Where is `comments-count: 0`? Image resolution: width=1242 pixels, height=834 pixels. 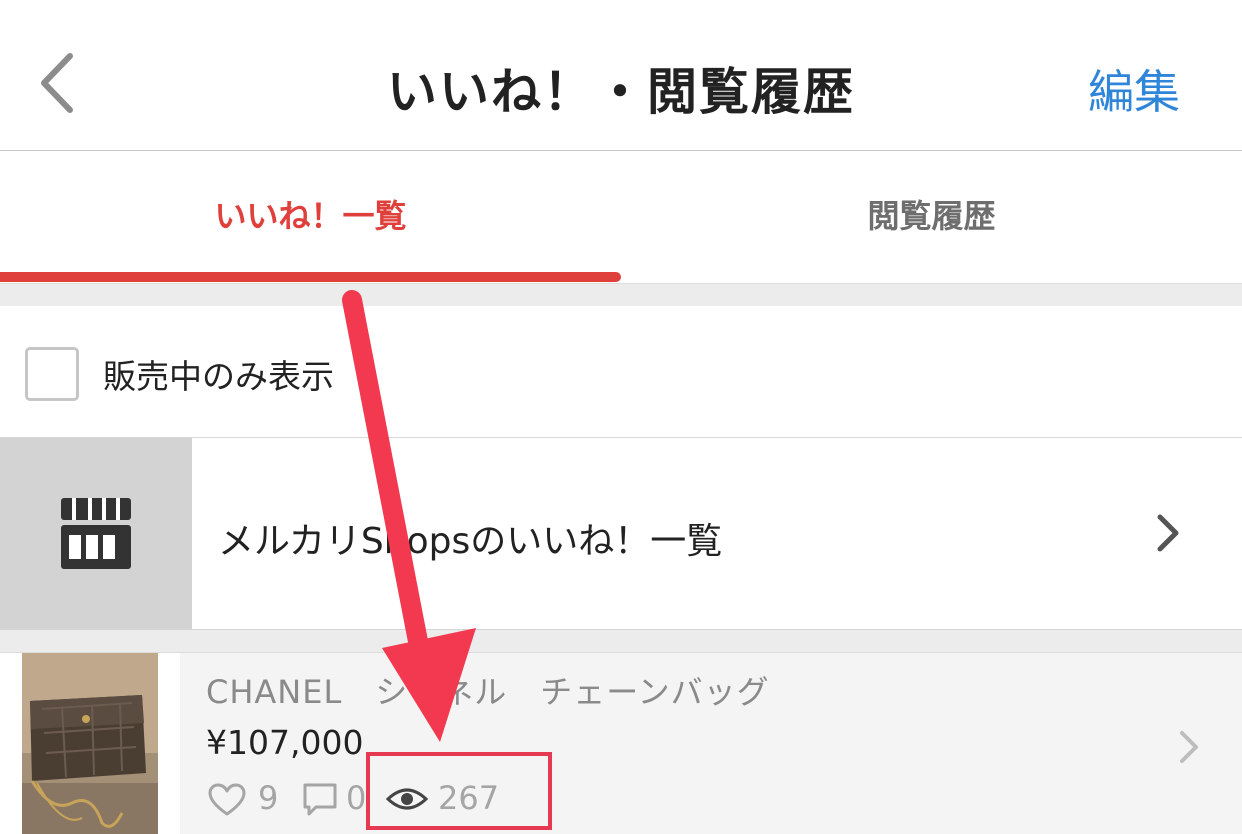 comments-count: 0 is located at coordinates (356, 798).